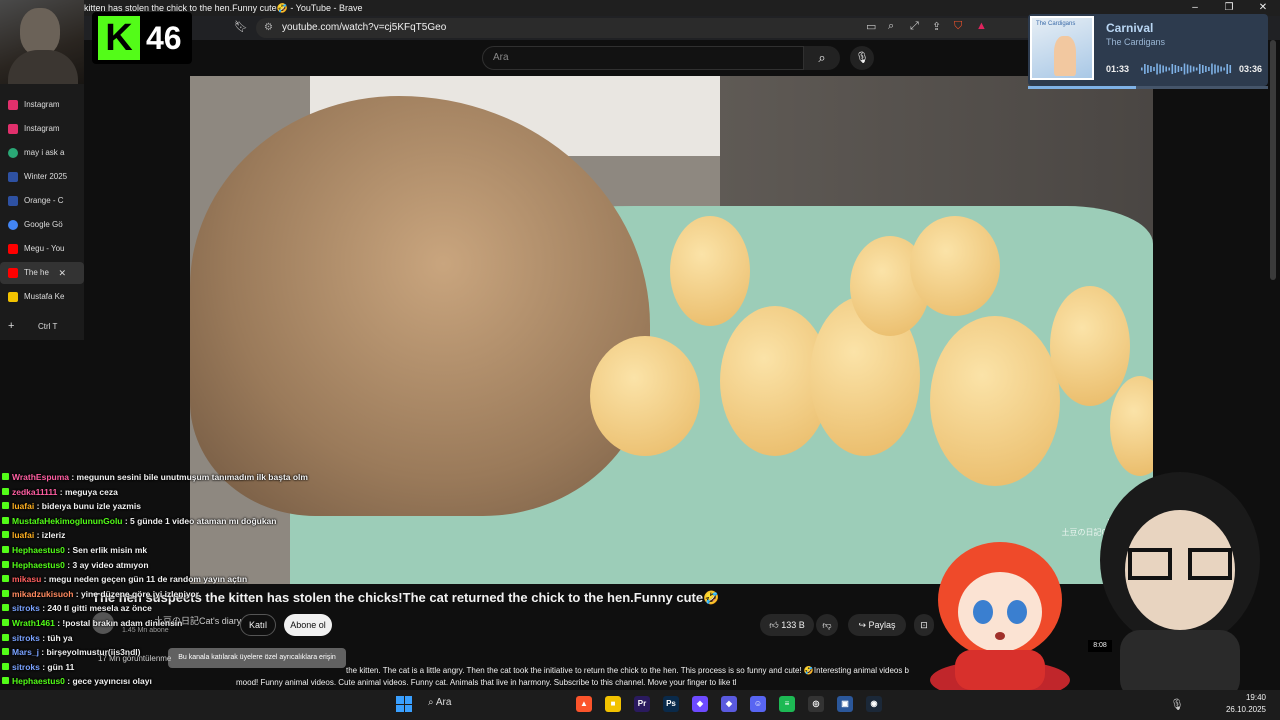 The height and width of the screenshot is (720, 1280). I want to click on share-button: ↪ Paylaş, so click(877, 625).